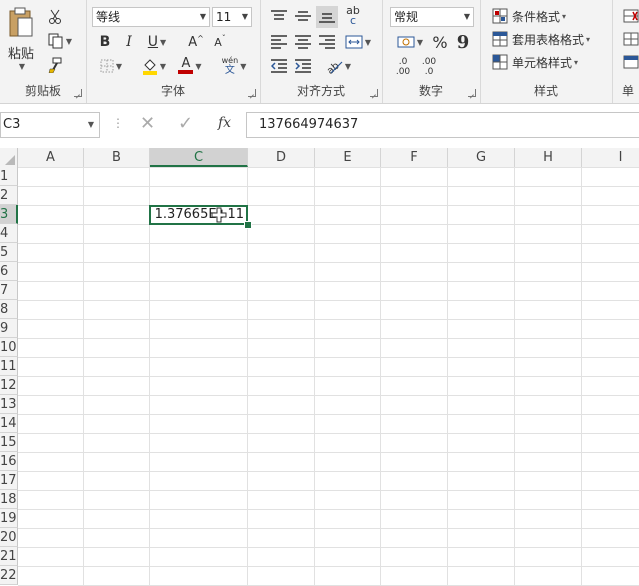 This screenshot has height=586, width=639. Describe the element at coordinates (327, 42) in the screenshot. I see `align-right-button` at that location.